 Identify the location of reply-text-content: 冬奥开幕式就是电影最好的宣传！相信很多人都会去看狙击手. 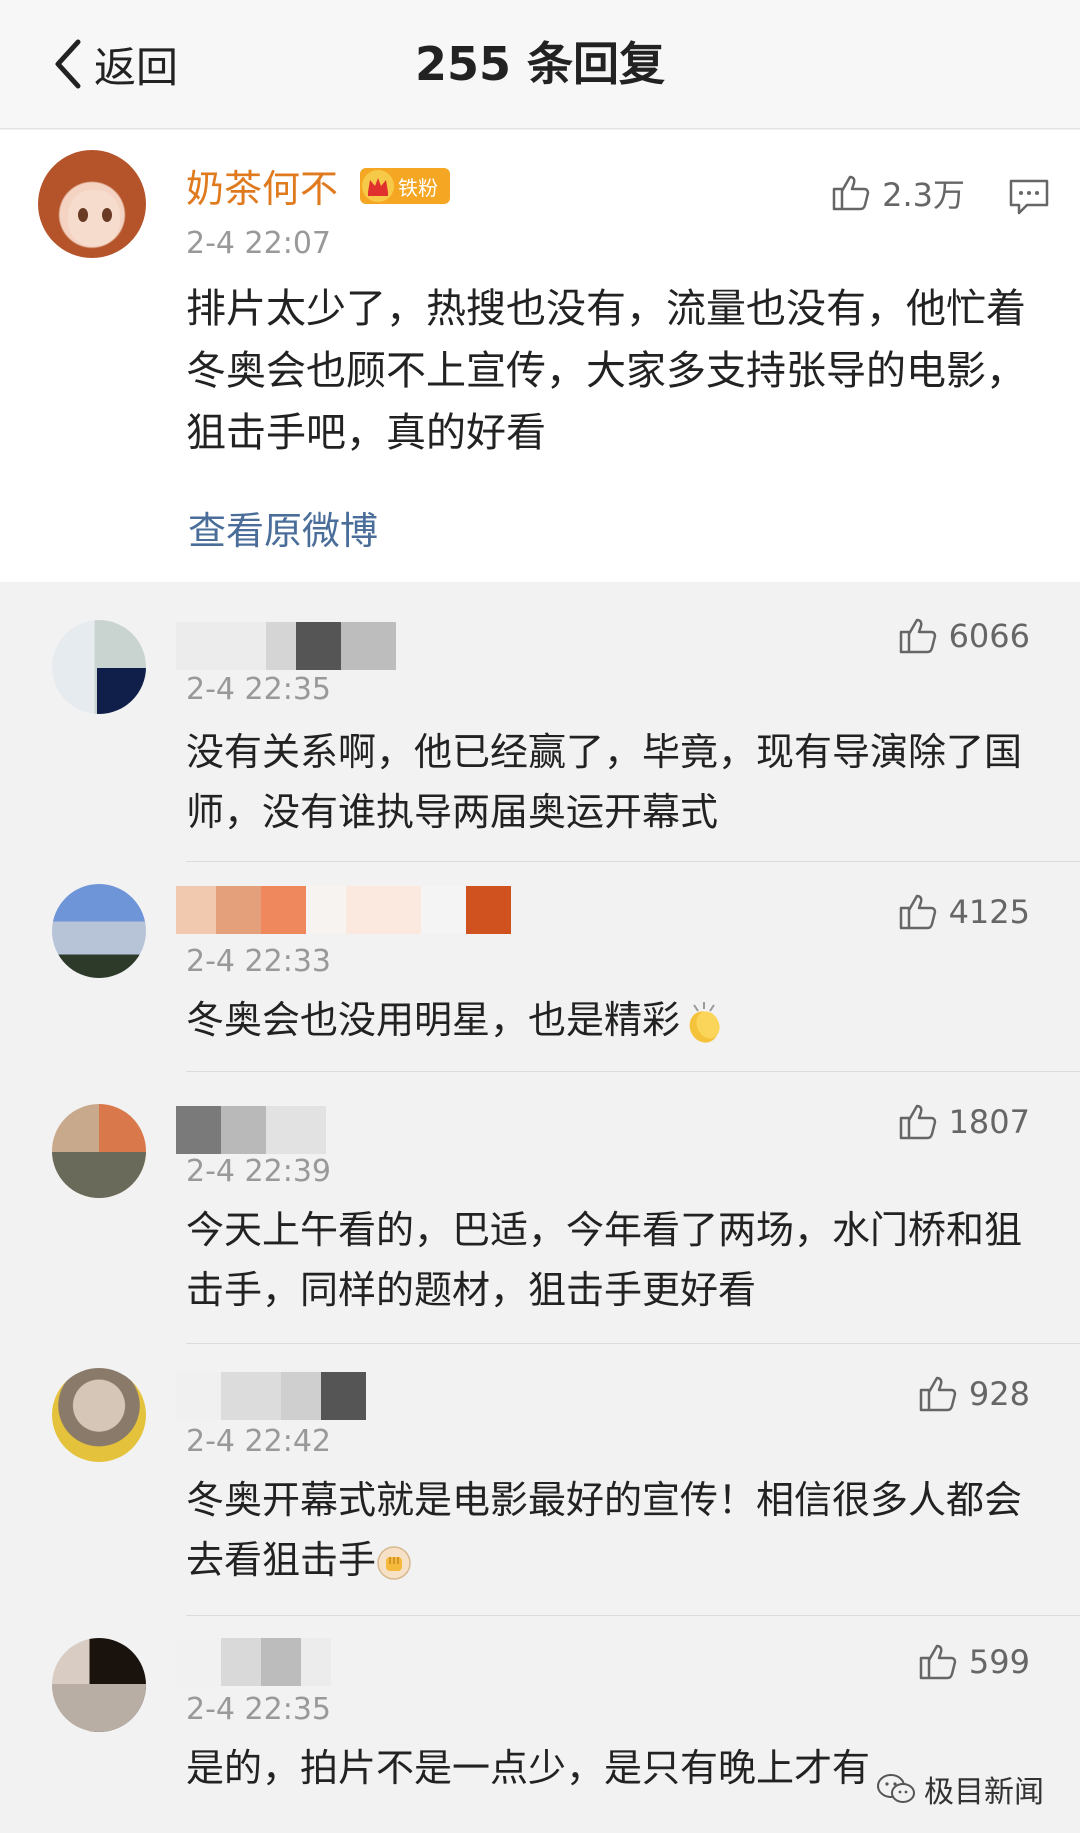
(604, 1530).